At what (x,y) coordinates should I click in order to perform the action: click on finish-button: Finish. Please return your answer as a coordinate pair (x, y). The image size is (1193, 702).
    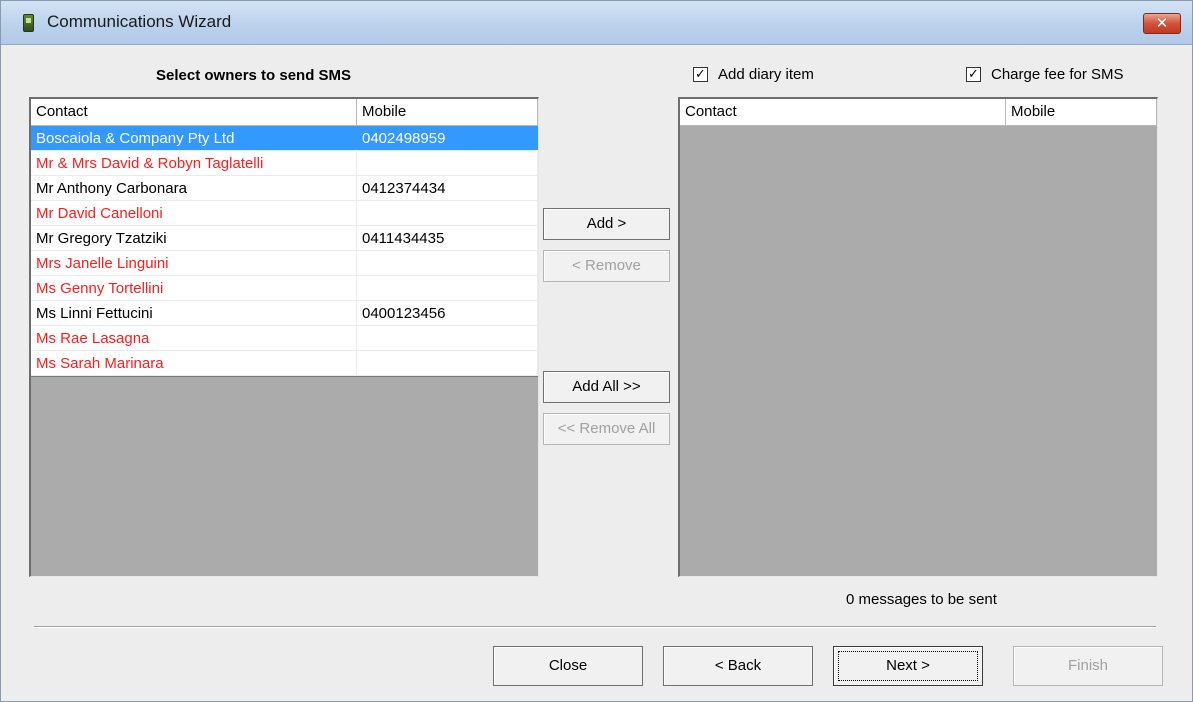
    Looking at the image, I should click on (1088, 666).